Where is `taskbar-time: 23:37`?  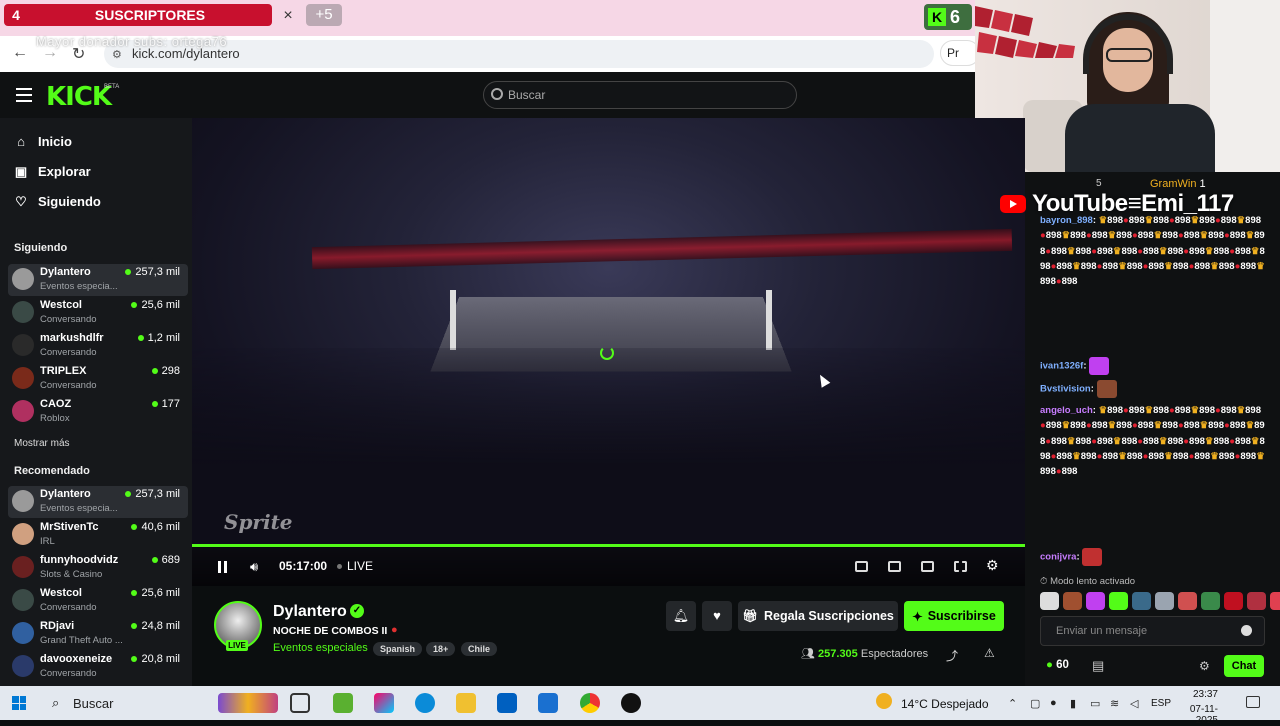 taskbar-time: 23:37 is located at coordinates (1198, 694).